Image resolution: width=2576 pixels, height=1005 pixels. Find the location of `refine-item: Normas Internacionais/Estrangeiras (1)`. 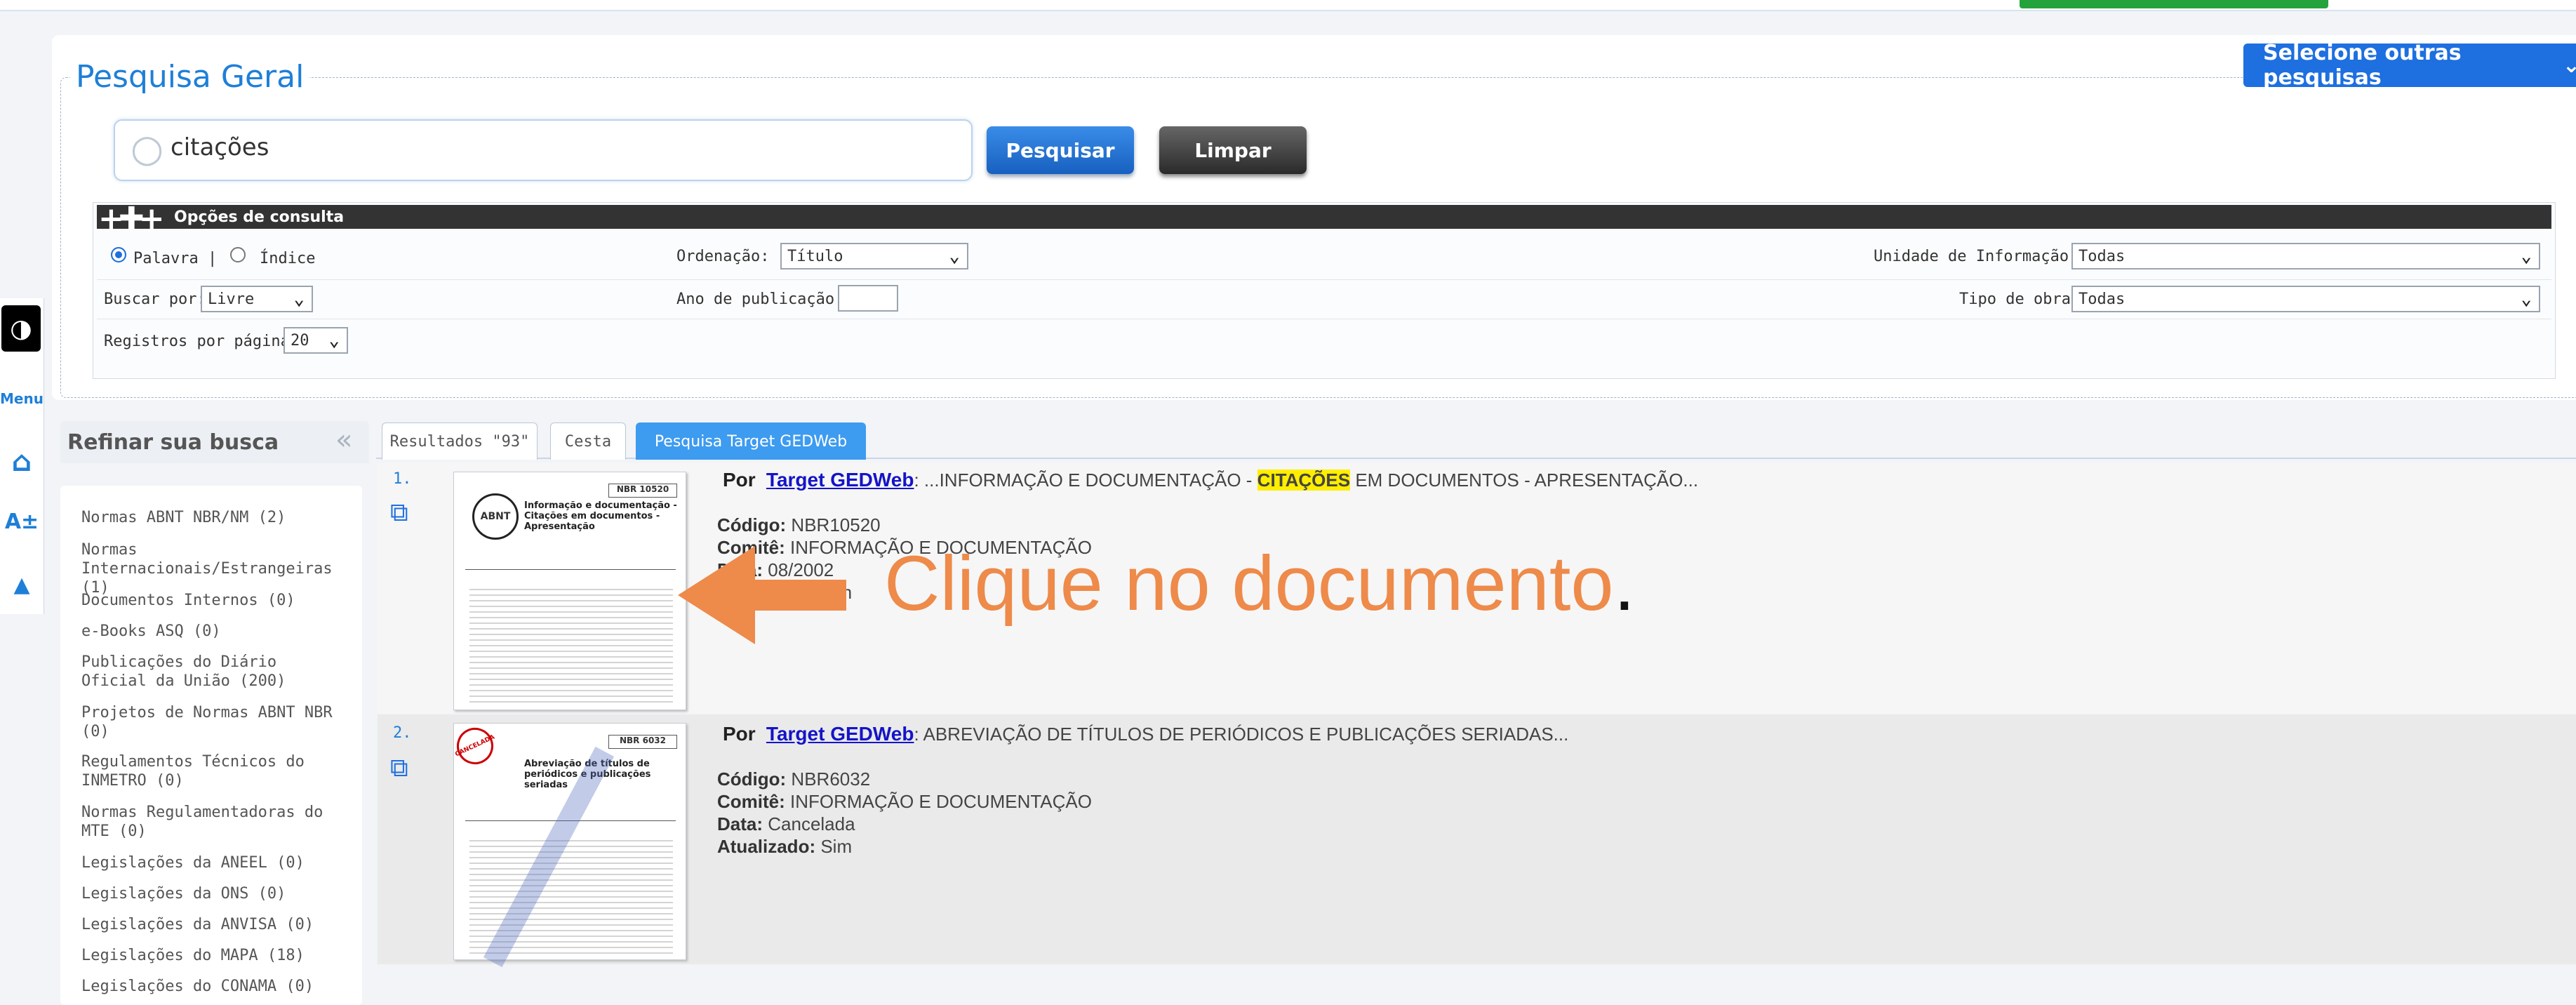

refine-item: Normas Internacionais/Estrangeiras (1) is located at coordinates (215, 568).